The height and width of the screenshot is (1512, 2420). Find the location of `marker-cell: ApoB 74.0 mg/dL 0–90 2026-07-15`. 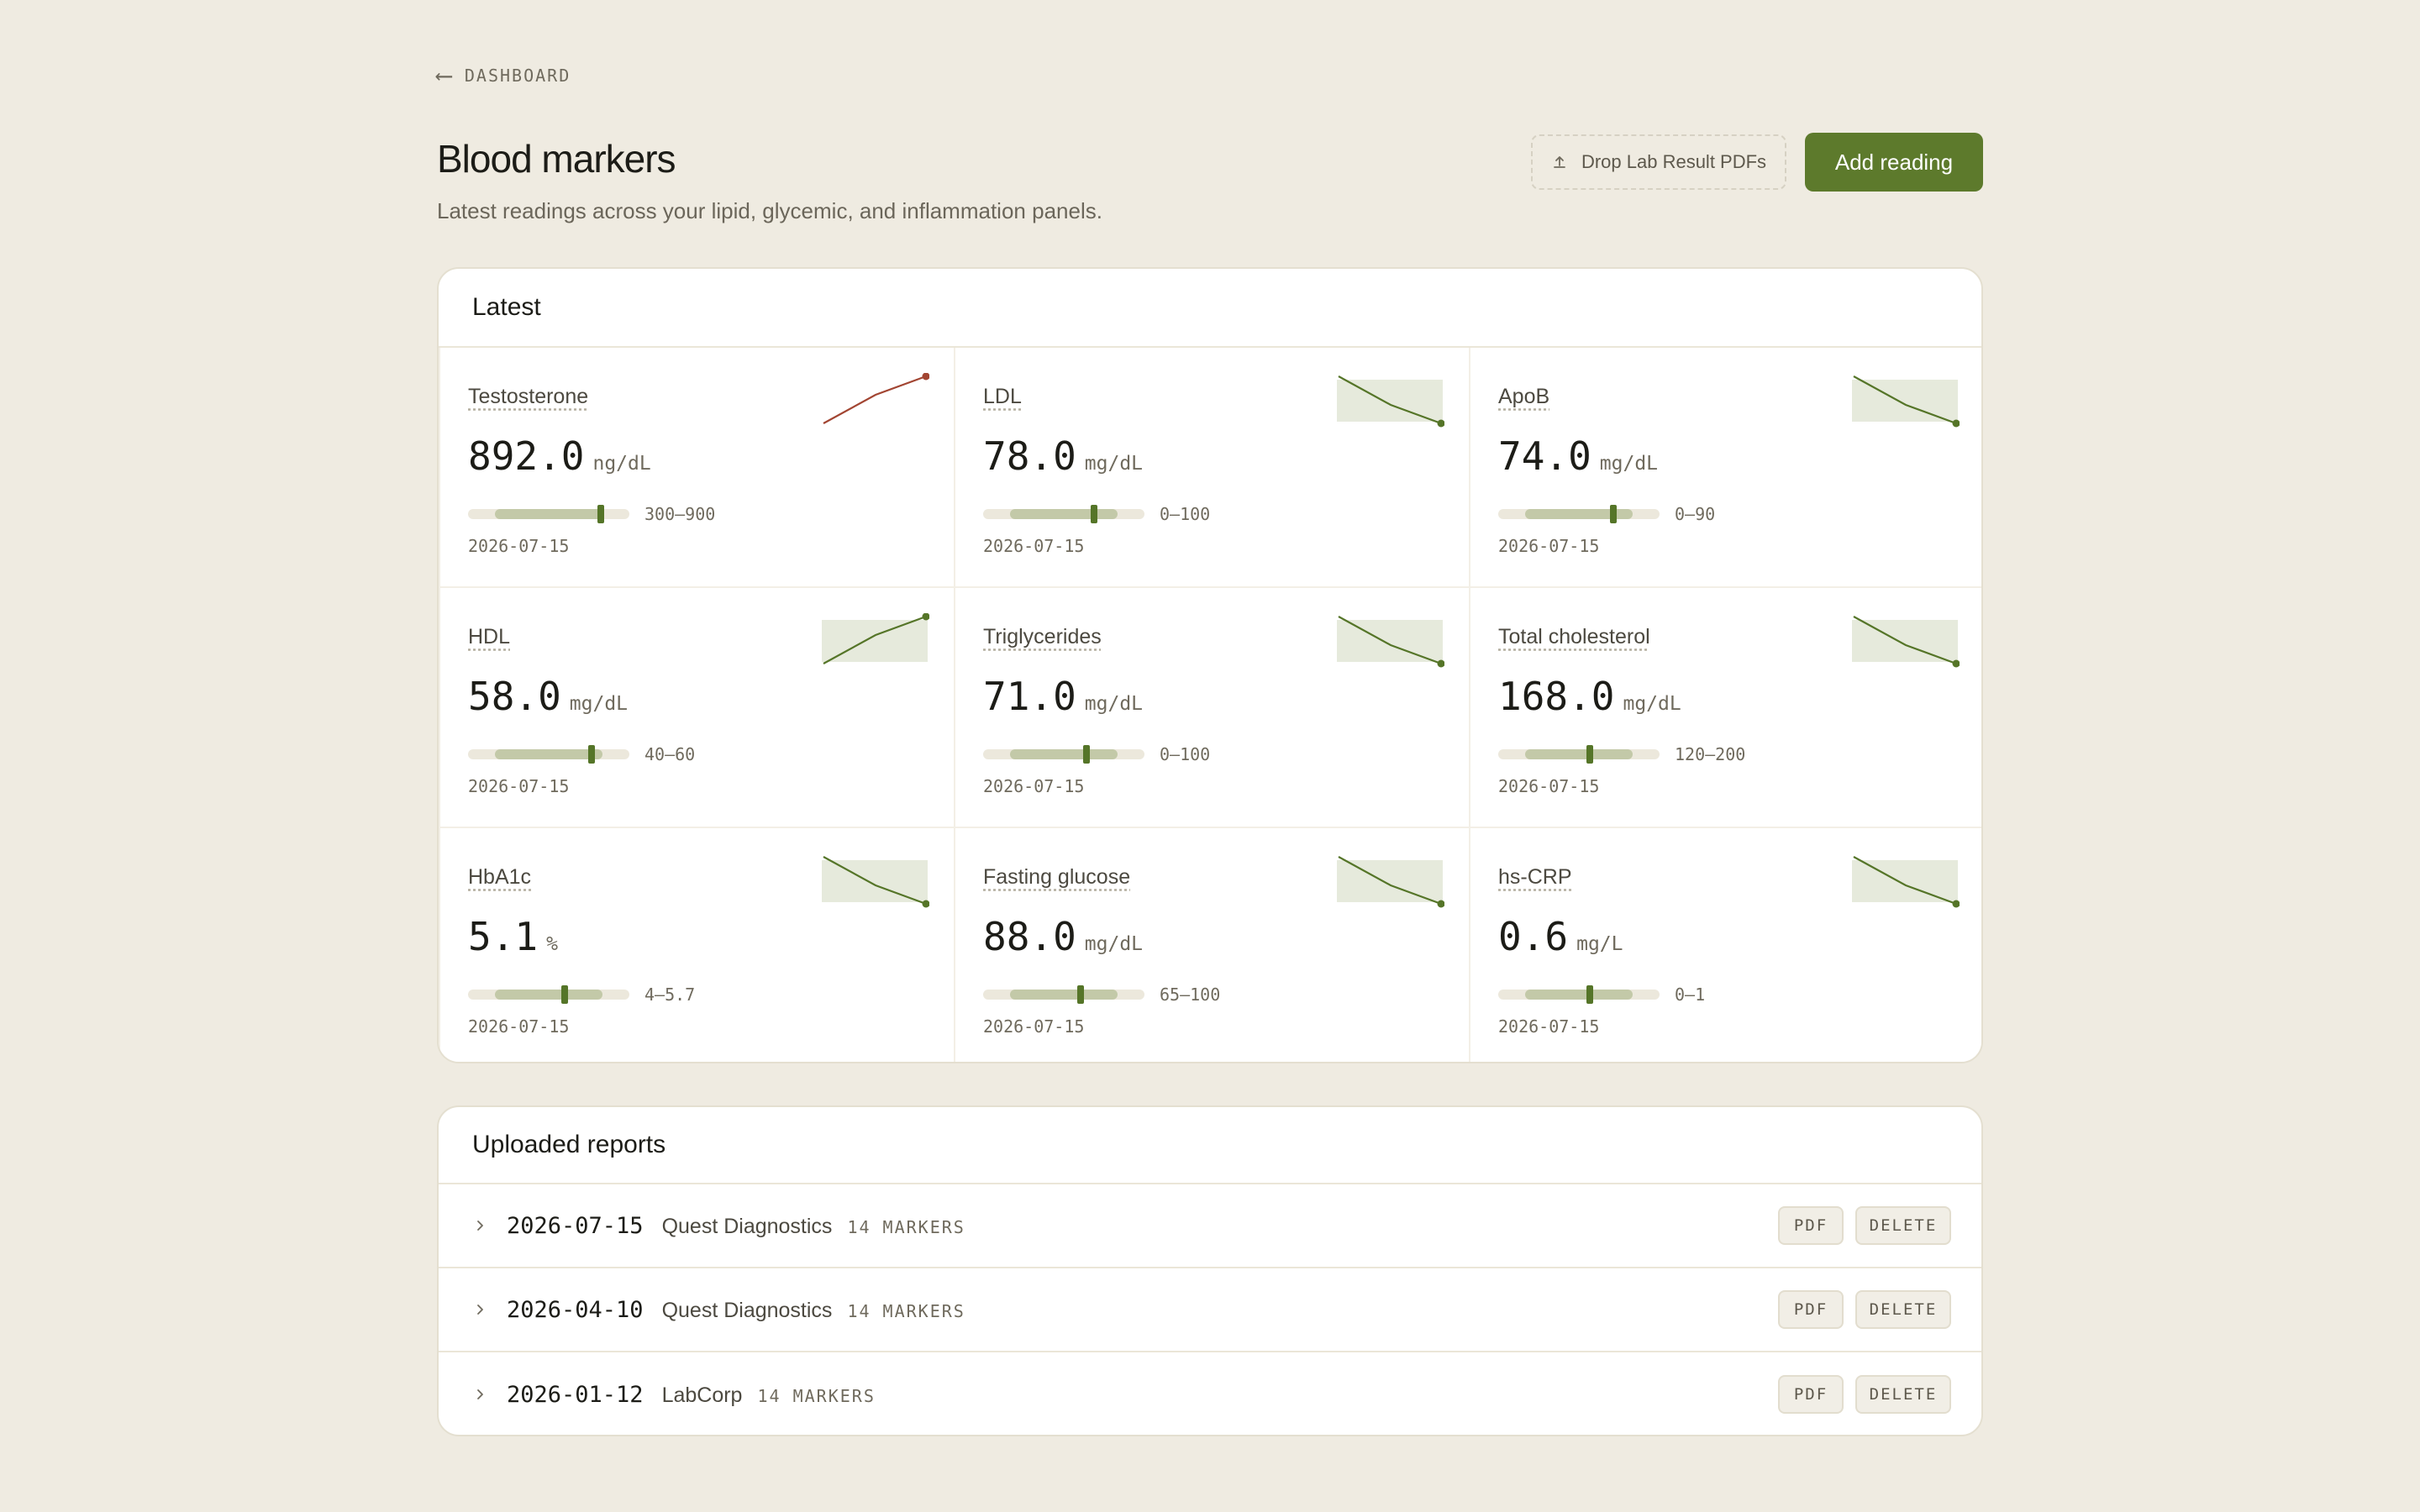

marker-cell: ApoB 74.0 mg/dL 0–90 2026-07-15 is located at coordinates (1726, 467).